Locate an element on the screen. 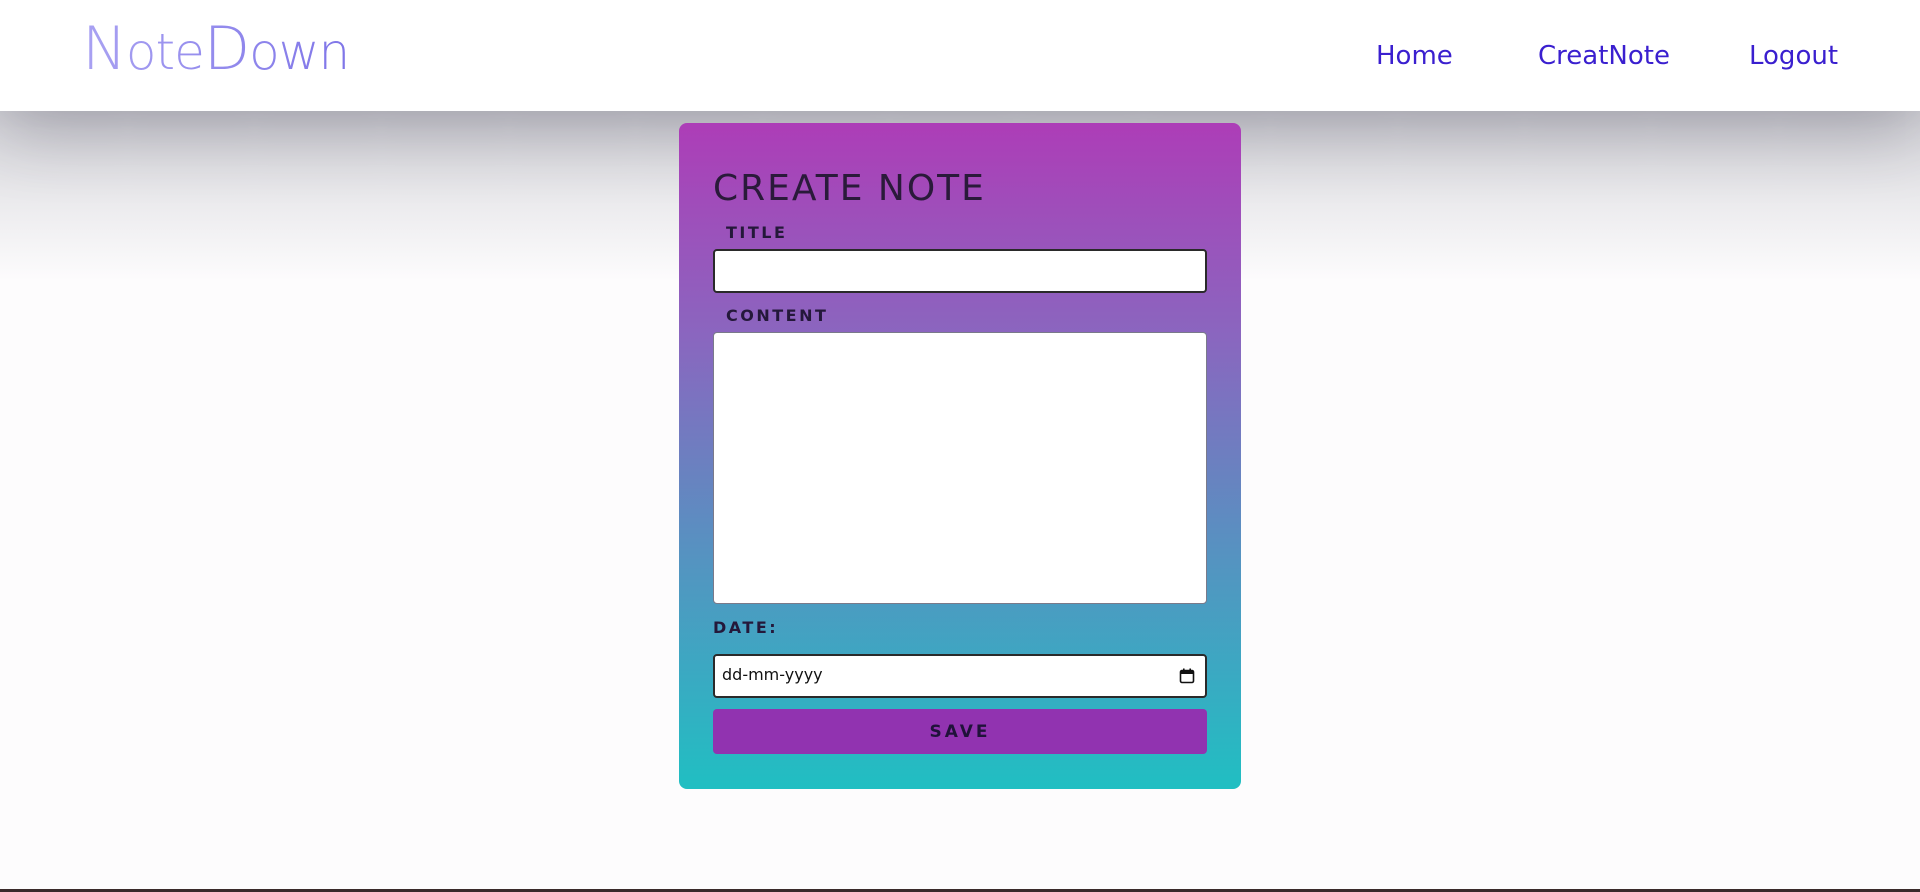 Image resolution: width=1920 pixels, height=892 pixels. nav-link-home: Home is located at coordinates (1414, 56).